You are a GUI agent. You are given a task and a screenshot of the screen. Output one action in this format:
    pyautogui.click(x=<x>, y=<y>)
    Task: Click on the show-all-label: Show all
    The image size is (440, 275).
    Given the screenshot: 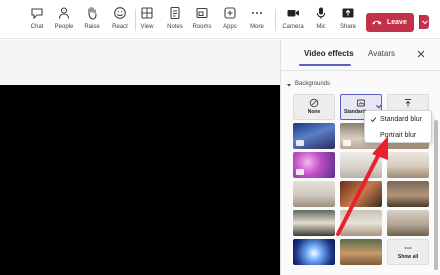 What is the action you would take?
    pyautogui.click(x=408, y=257)
    